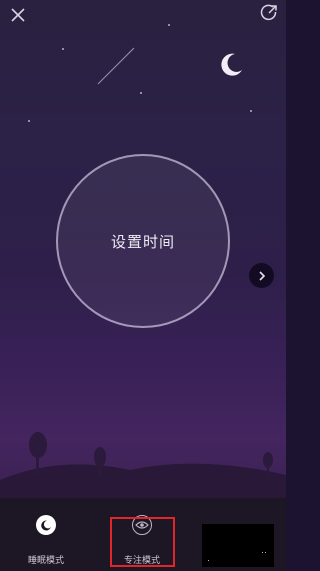  I want to click on chevron-right-icon, so click(261, 275).